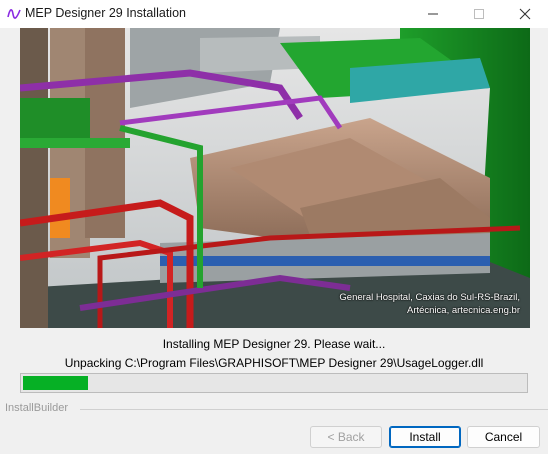 This screenshot has height=454, width=548. Describe the element at coordinates (346, 437) in the screenshot. I see `back-button: < Back` at that location.